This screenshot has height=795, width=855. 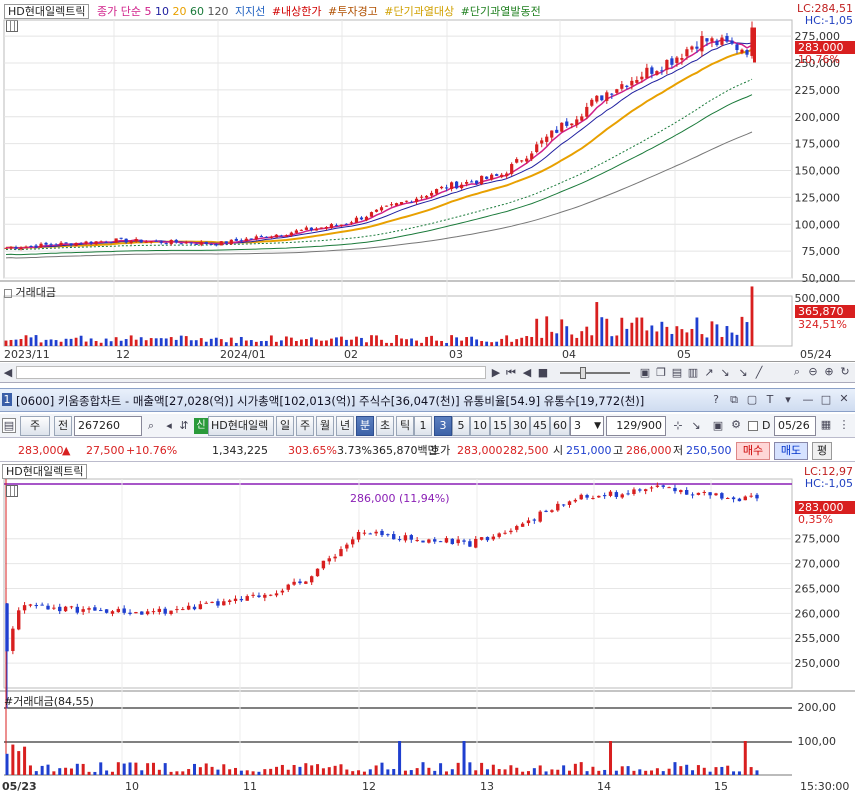 I want to click on calendar-icon: ▦, so click(x=826, y=424).